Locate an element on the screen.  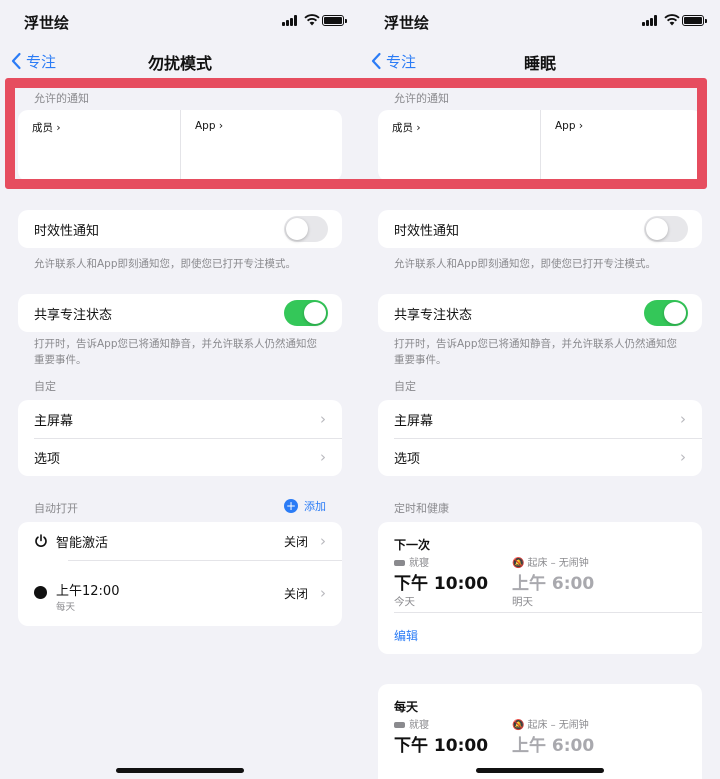
automation-card: 智能激活 关闭 › 上午12:00 每天 关闭 › is located at coordinates (180, 574).